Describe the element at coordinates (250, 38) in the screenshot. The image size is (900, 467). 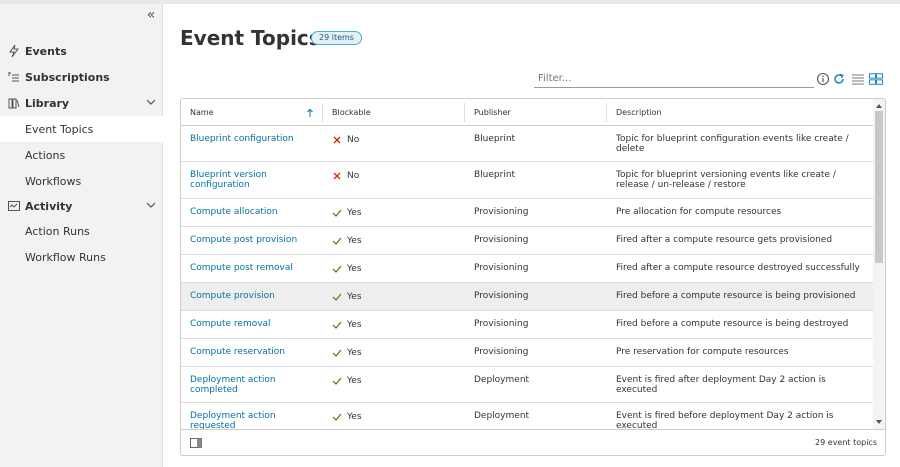
I see `page-title: Event Topics` at that location.